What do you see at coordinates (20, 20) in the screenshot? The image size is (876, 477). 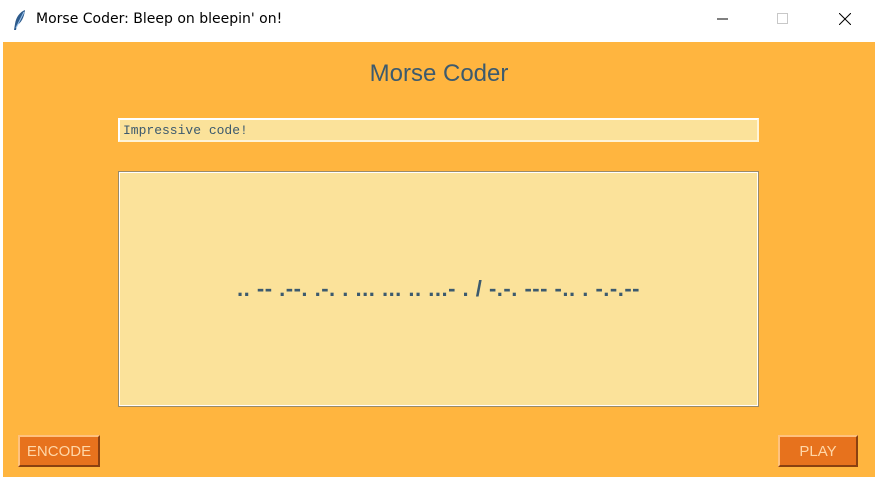 I see `feather-icon` at bounding box center [20, 20].